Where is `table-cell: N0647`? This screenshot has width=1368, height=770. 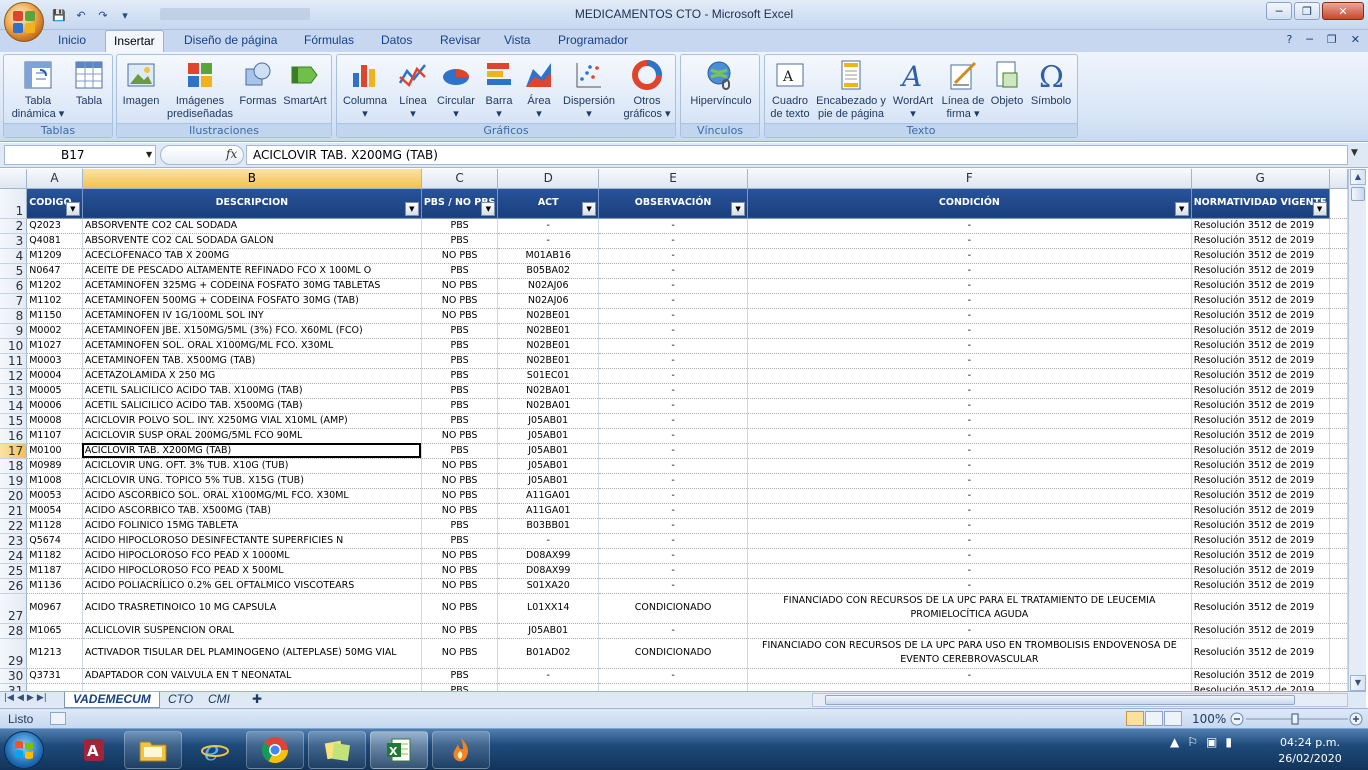
table-cell: N0647 is located at coordinates (54, 271).